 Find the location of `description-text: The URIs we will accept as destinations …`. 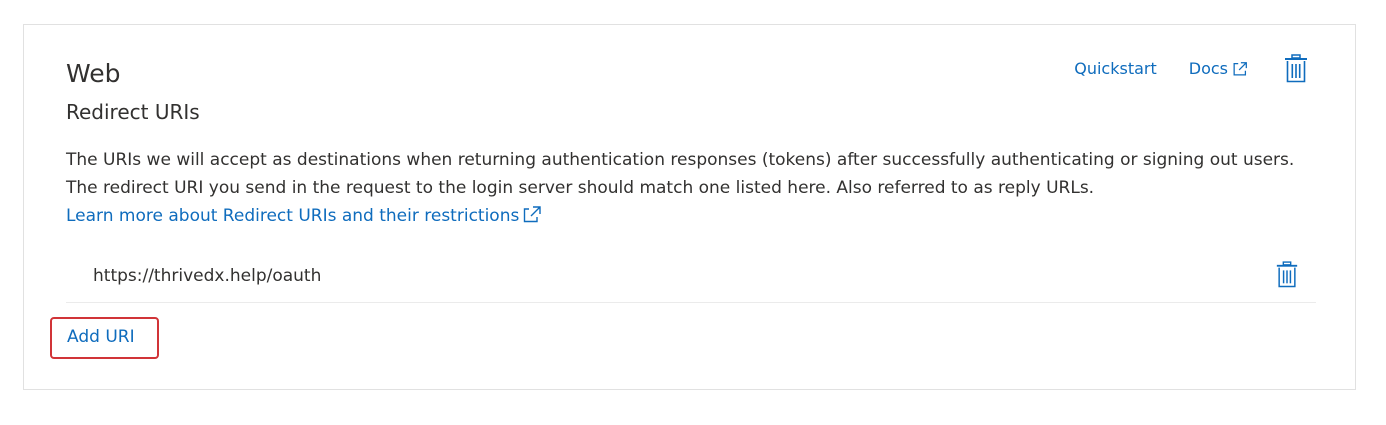

description-text: The URIs we will accept as destinations … is located at coordinates (680, 174).